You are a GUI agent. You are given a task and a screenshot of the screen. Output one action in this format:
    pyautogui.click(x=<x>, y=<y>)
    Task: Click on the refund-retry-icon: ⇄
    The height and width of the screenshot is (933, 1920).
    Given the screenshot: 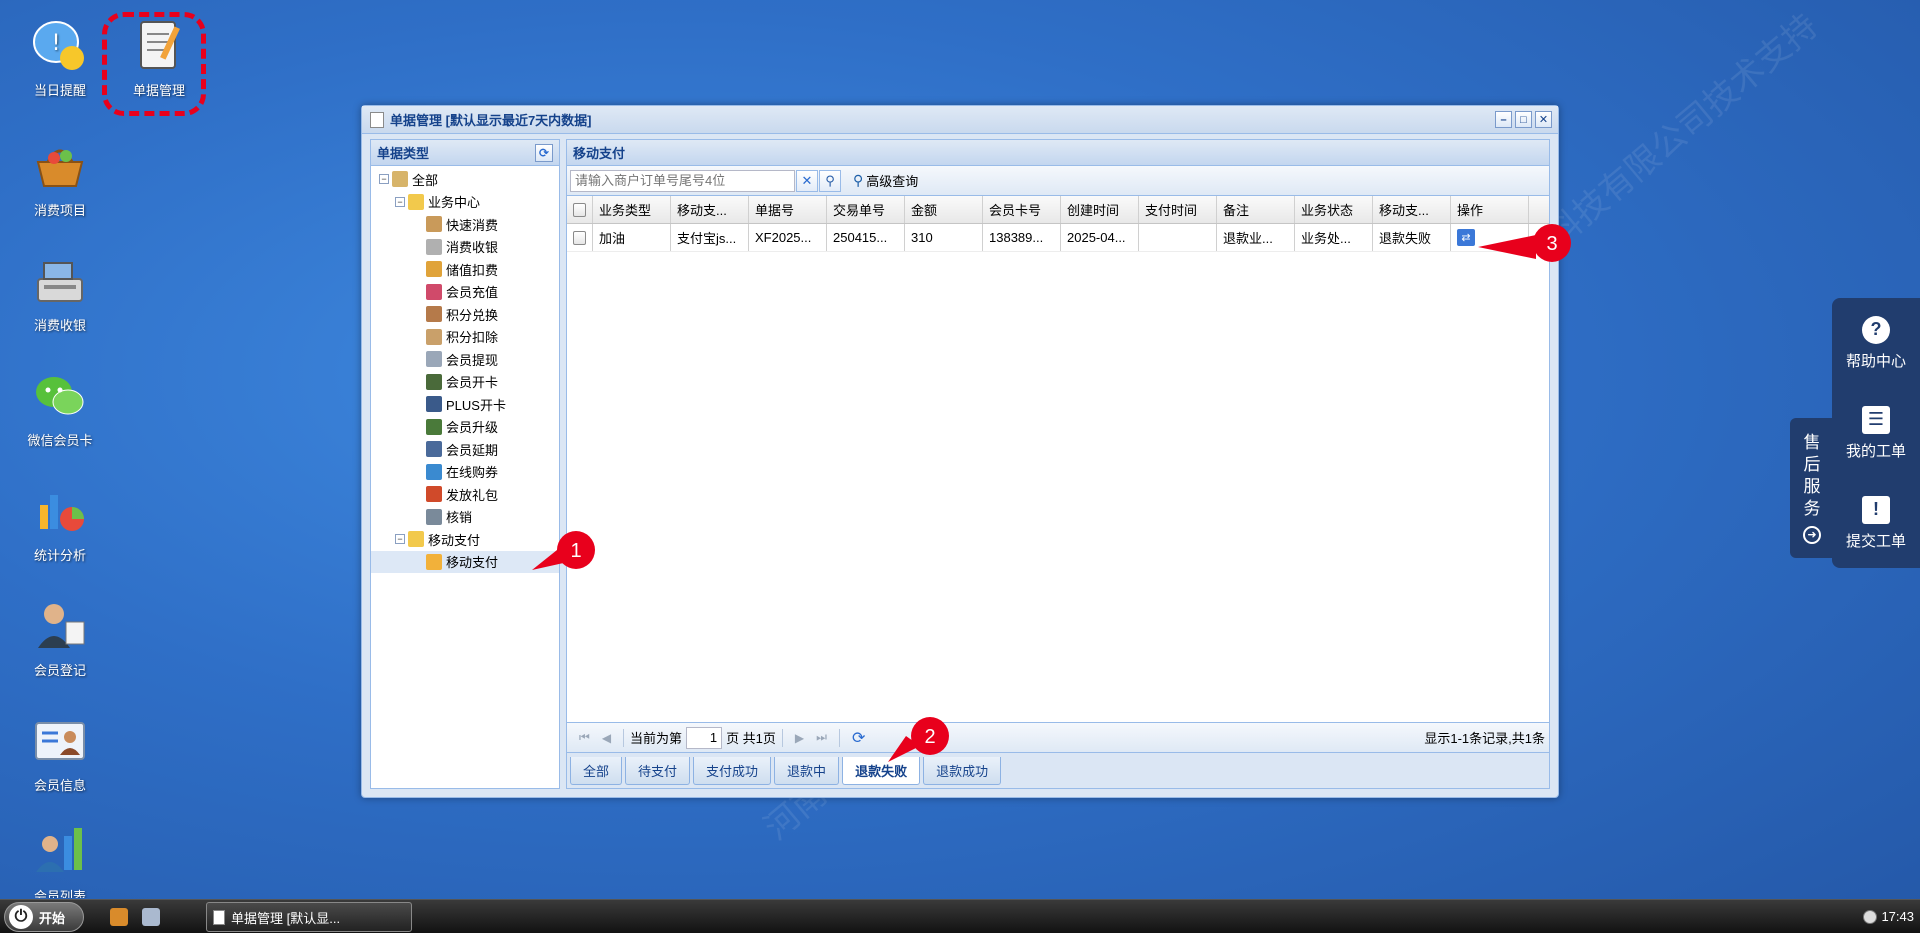 What is the action you would take?
    pyautogui.click(x=1466, y=237)
    